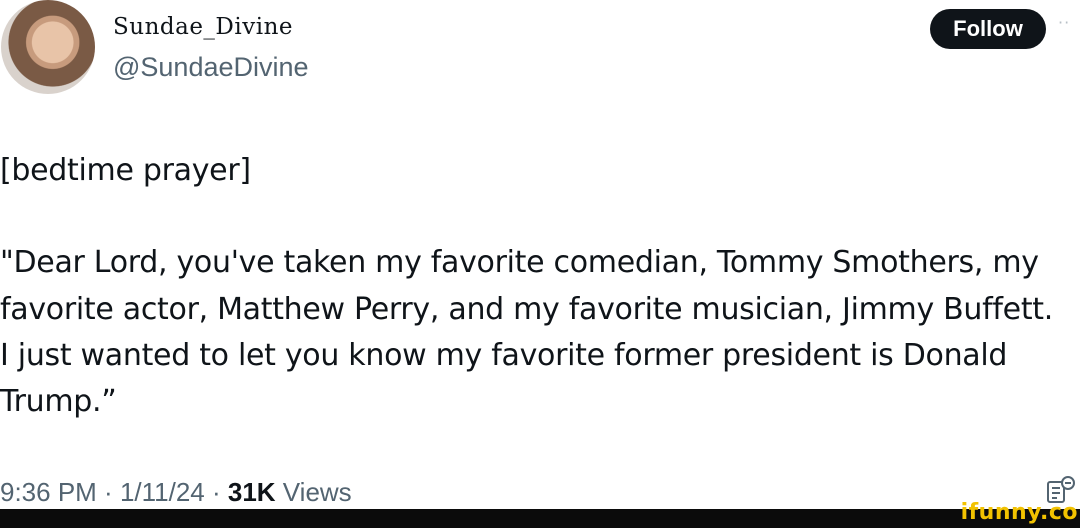 Image resolution: width=1080 pixels, height=528 pixels. I want to click on views-count: 31K, so click(251, 492).